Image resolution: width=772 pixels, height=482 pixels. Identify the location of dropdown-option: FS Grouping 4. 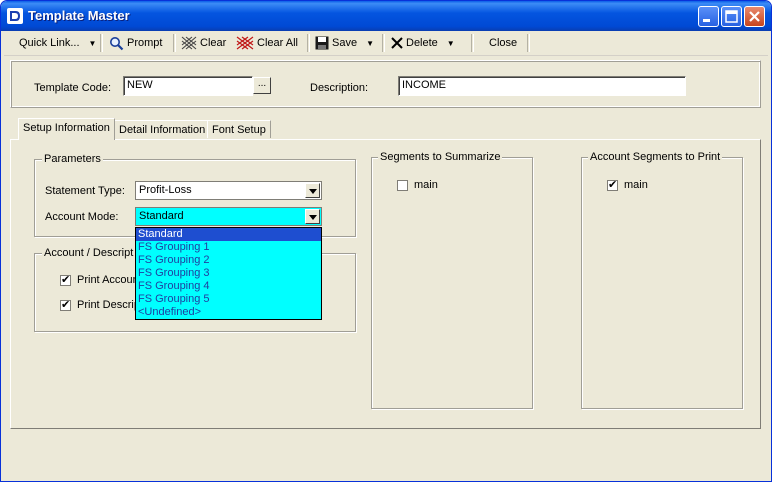
(228, 286).